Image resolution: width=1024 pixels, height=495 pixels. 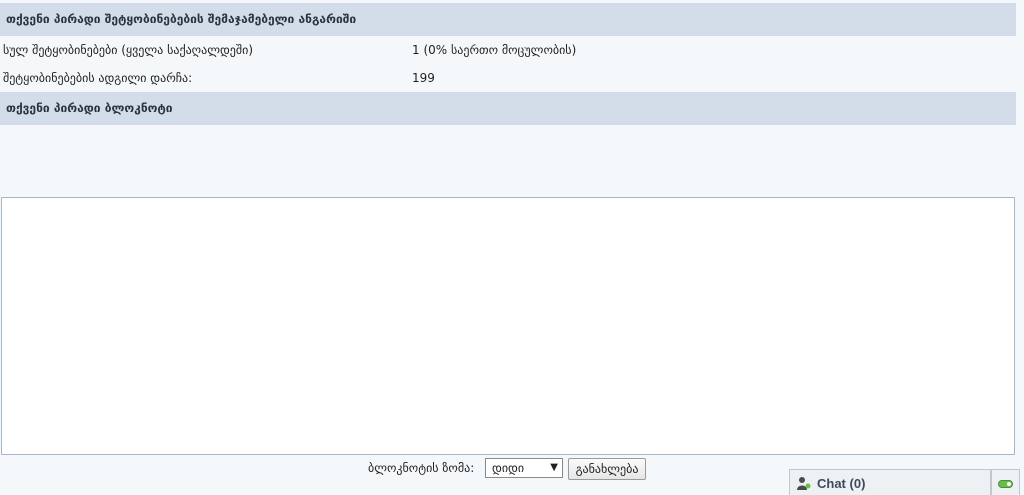 What do you see at coordinates (554, 467) in the screenshot?
I see `dropdown-arrow-icon: ▼` at bounding box center [554, 467].